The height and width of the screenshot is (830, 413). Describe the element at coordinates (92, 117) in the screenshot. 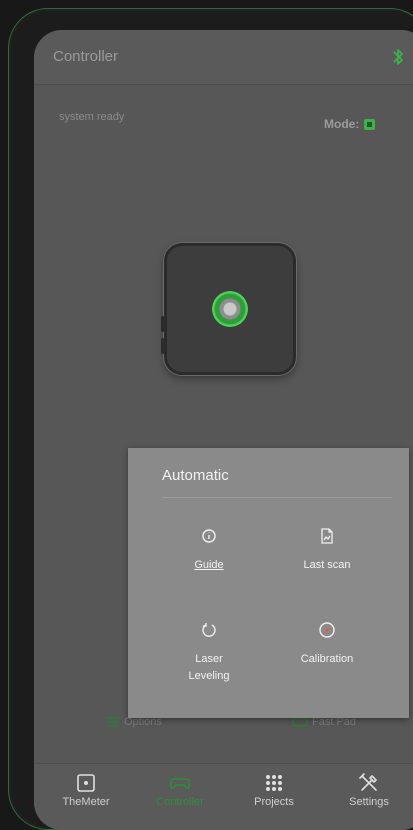

I see `status-text: system ready` at that location.